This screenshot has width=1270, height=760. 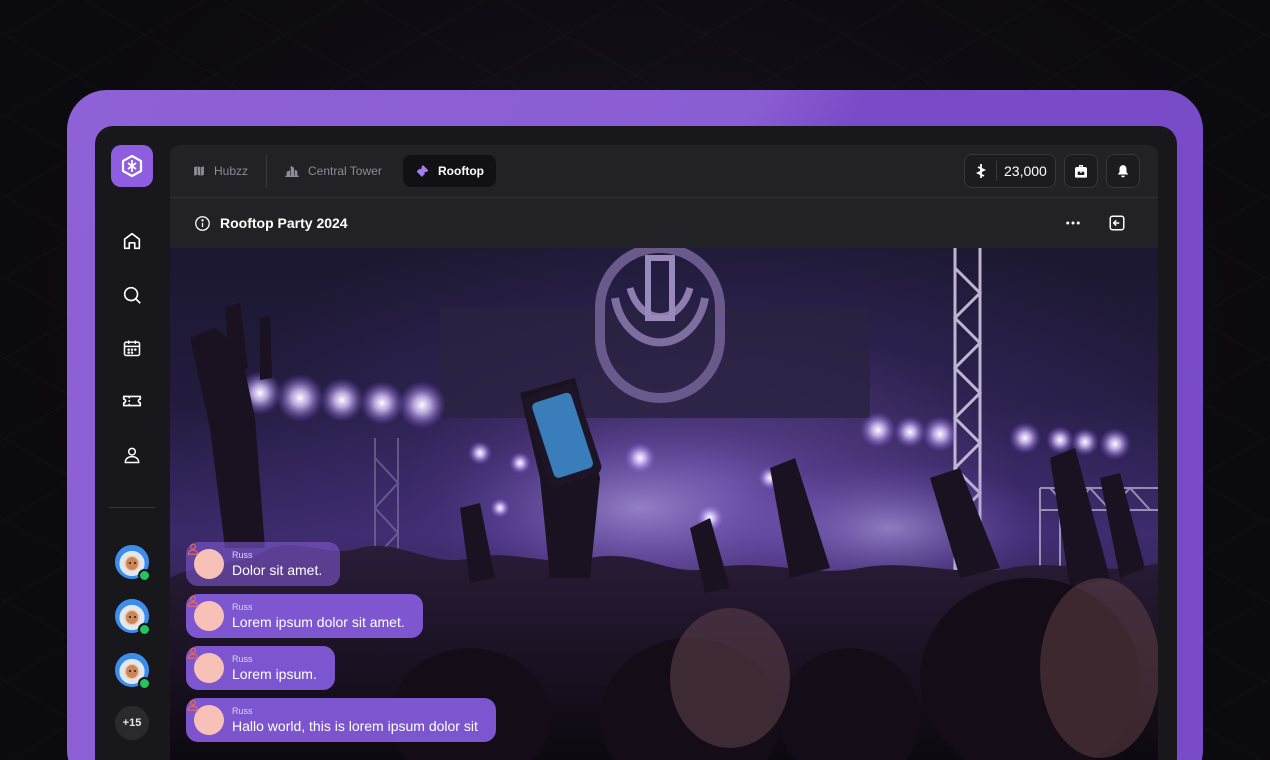 I want to click on chat-message: Russ Lorem ipsum dolor sit amet., so click(x=304, y=616).